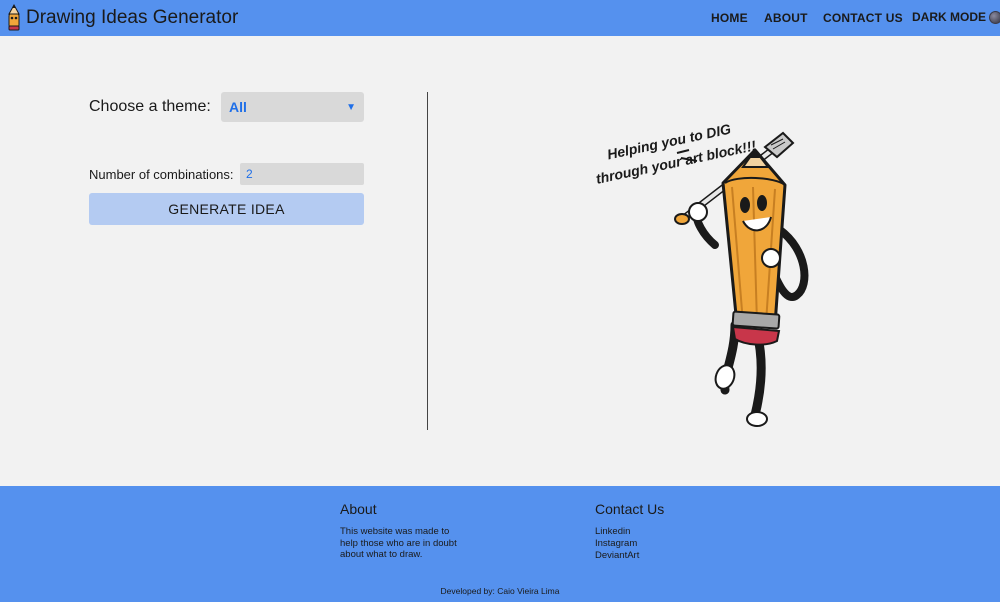 The height and width of the screenshot is (602, 1000). Describe the element at coordinates (238, 107) in the screenshot. I see `theme-selected-value: All` at that location.